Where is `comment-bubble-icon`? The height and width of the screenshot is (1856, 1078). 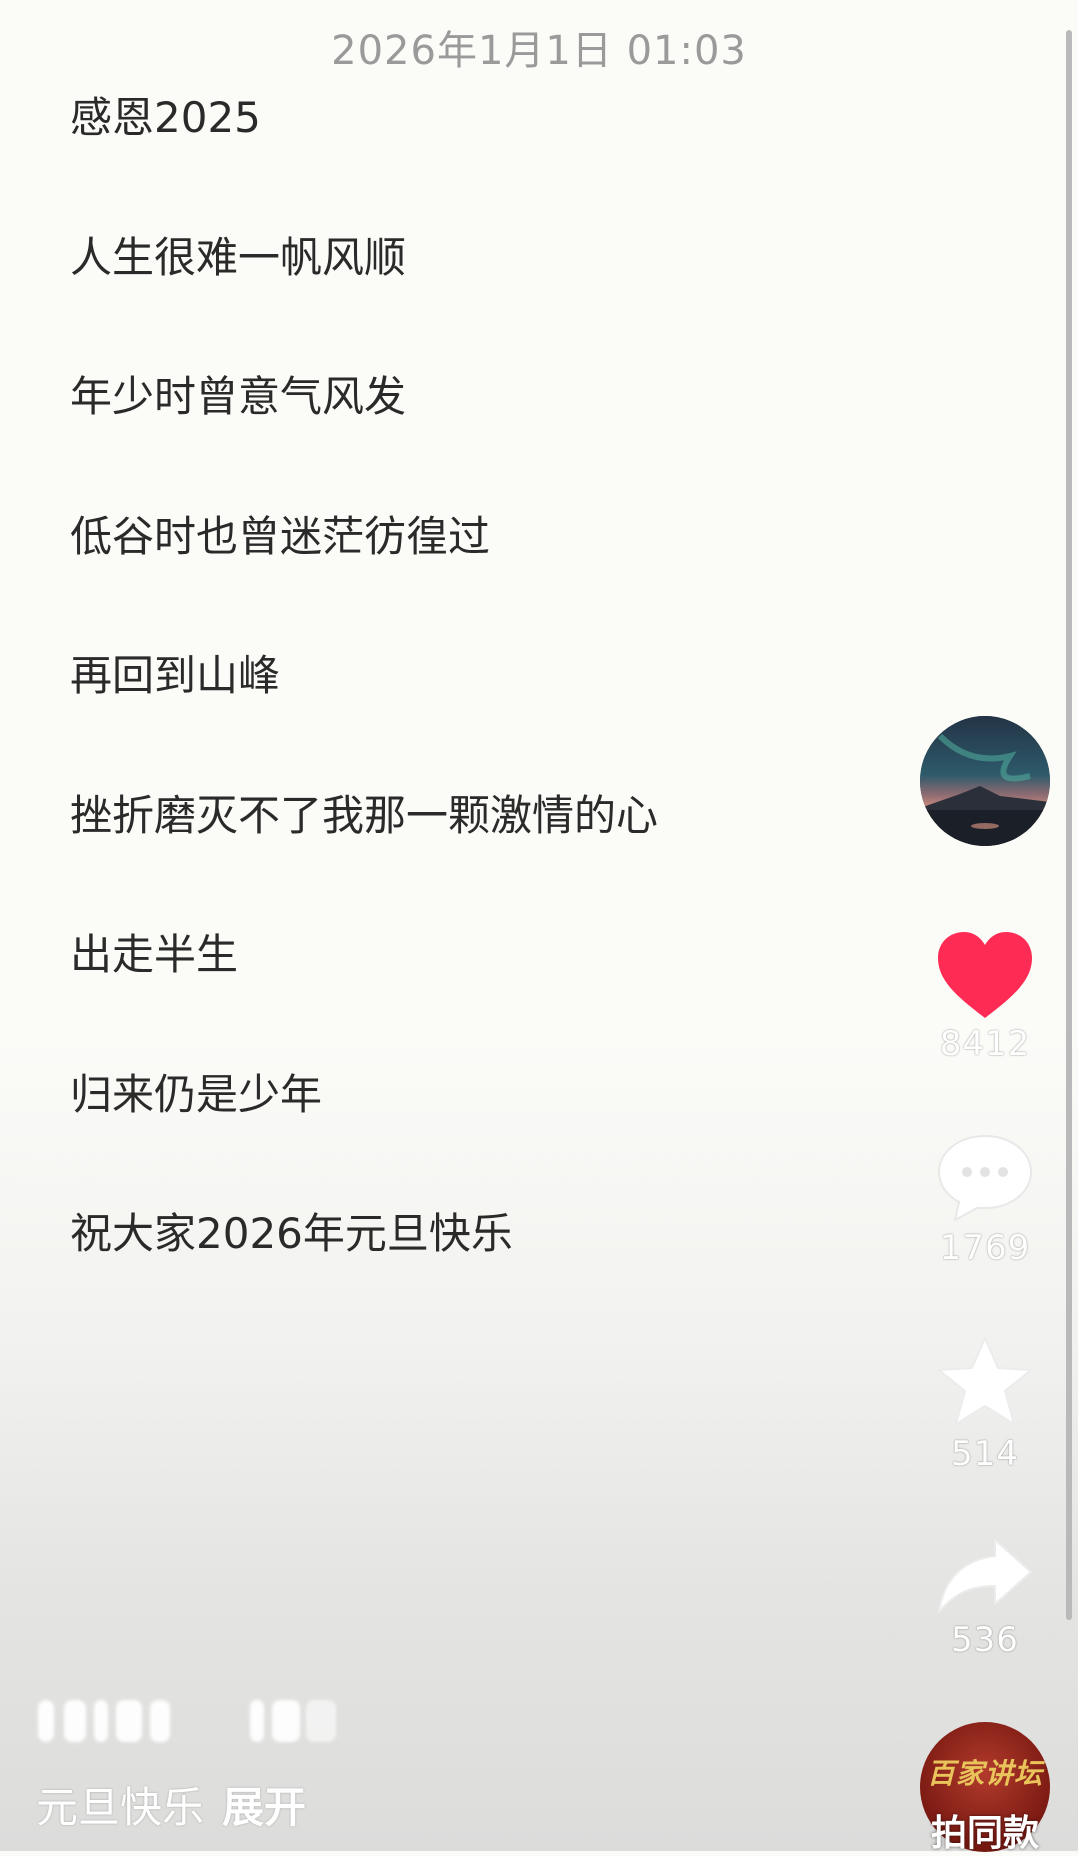
comment-bubble-icon is located at coordinates (985, 1178).